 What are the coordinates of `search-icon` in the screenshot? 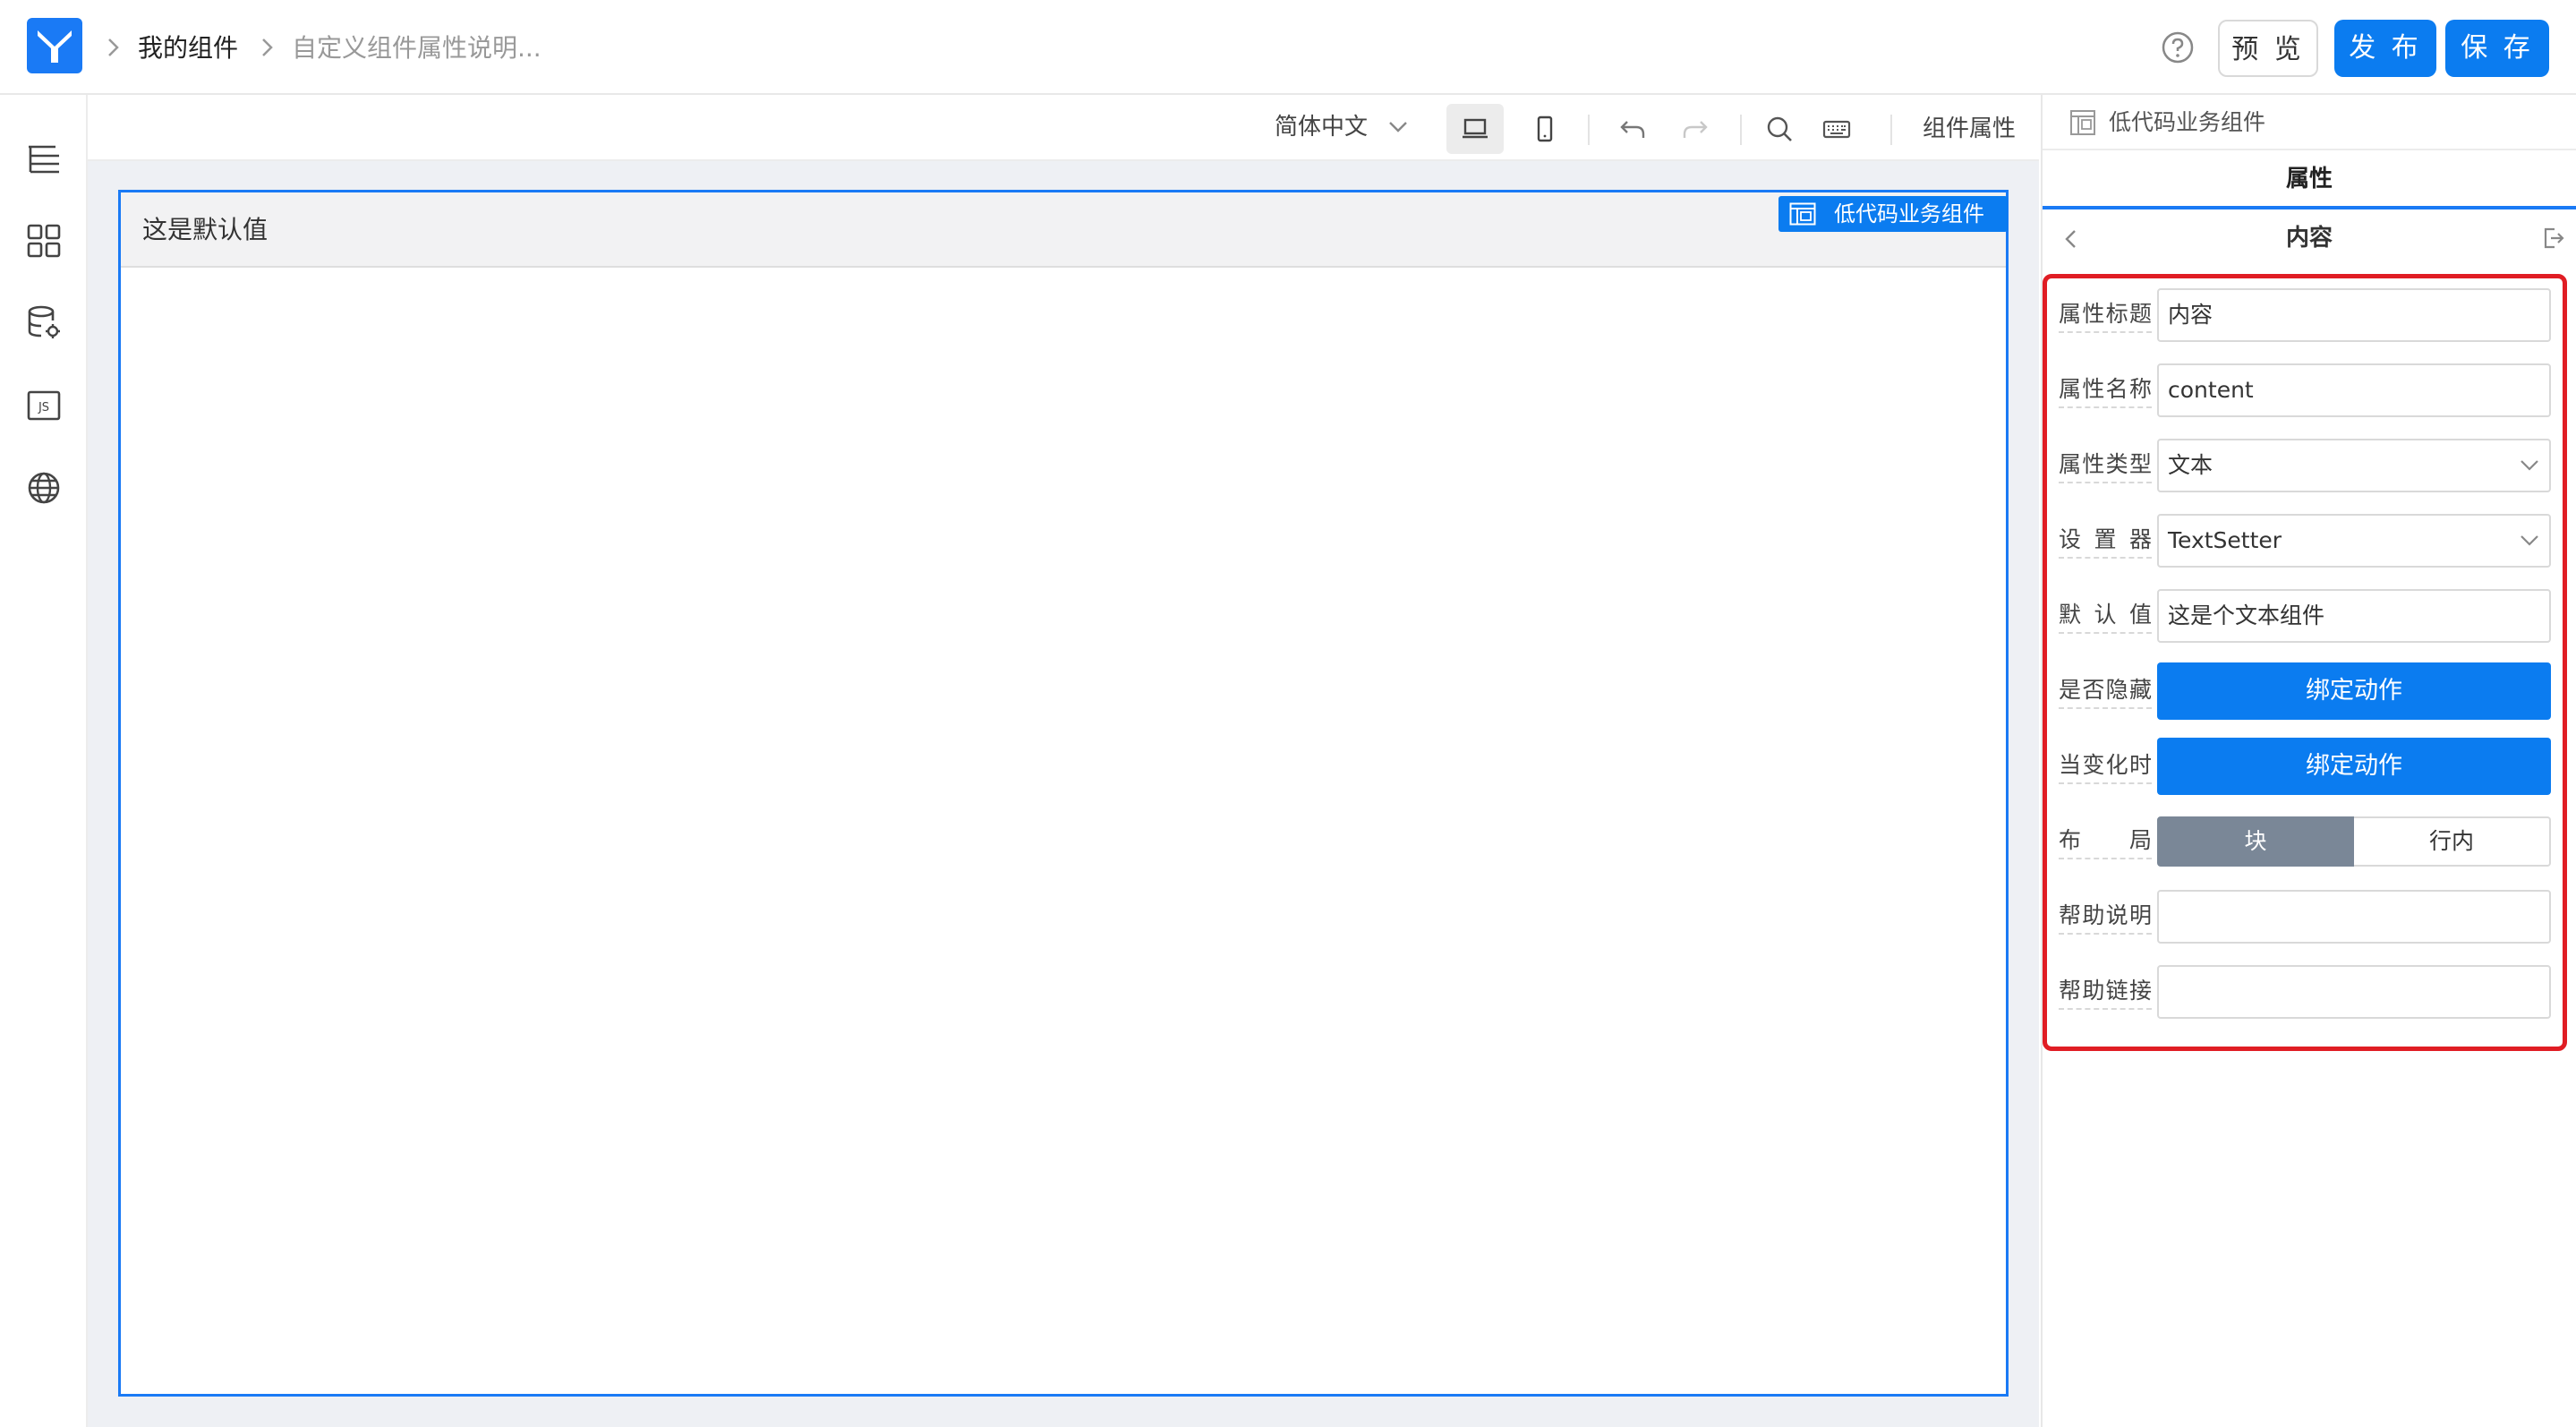 It's located at (1779, 128).